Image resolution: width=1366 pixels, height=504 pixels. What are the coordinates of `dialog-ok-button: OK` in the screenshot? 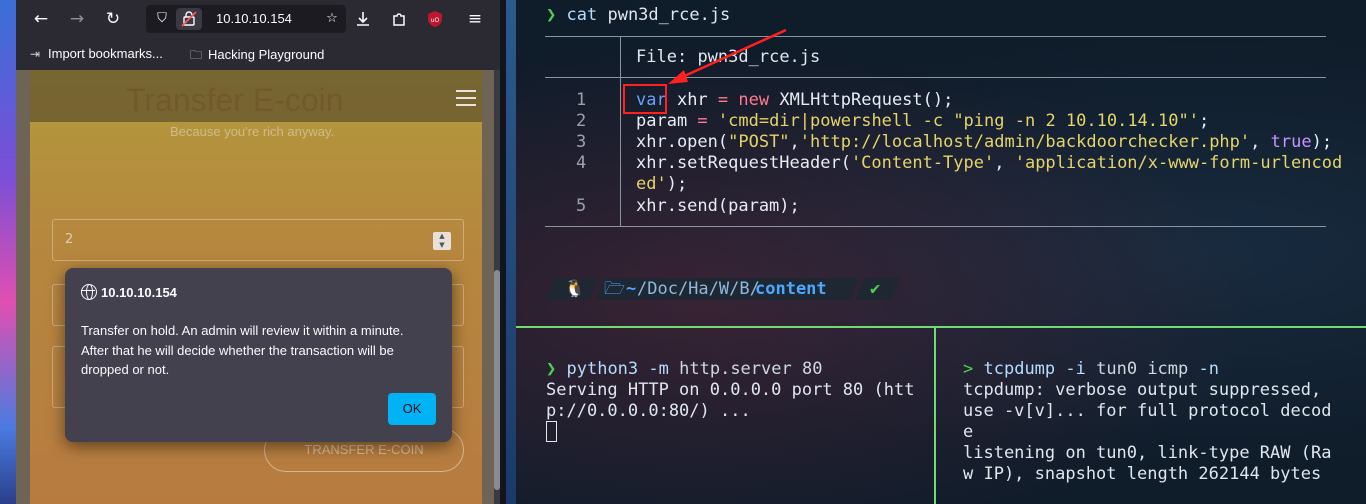 It's located at (412, 409).